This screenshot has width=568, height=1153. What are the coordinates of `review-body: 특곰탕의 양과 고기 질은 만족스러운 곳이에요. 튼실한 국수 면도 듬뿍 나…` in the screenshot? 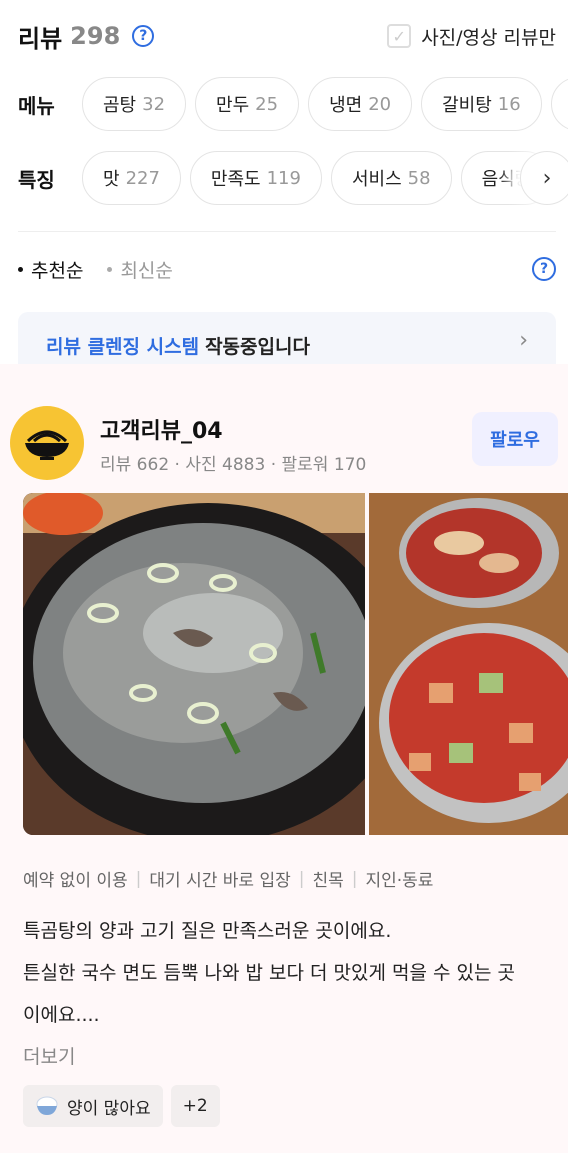 It's located at (289, 973).